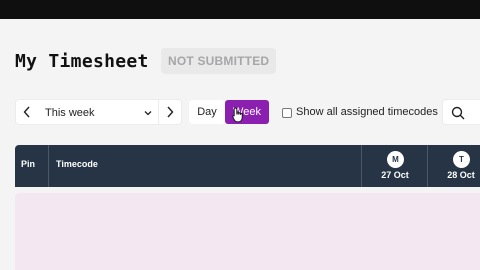 This screenshot has height=270, width=480. What do you see at coordinates (237, 115) in the screenshot?
I see `cursor-icon` at bounding box center [237, 115].